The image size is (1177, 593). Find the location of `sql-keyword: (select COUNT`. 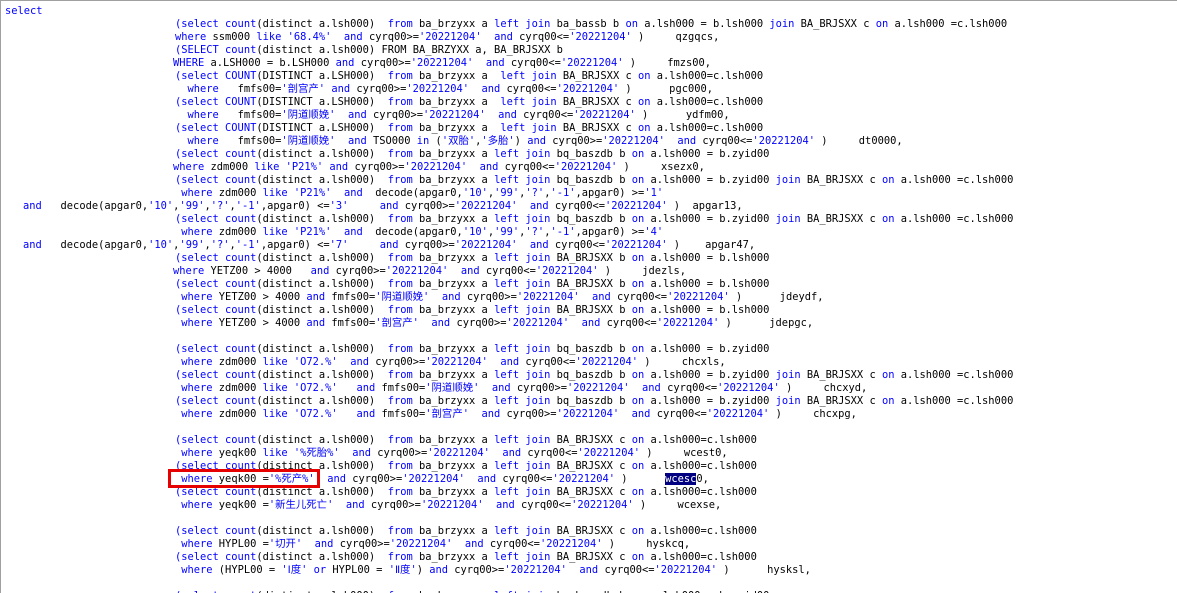

sql-keyword: (select COUNT is located at coordinates (216, 128).